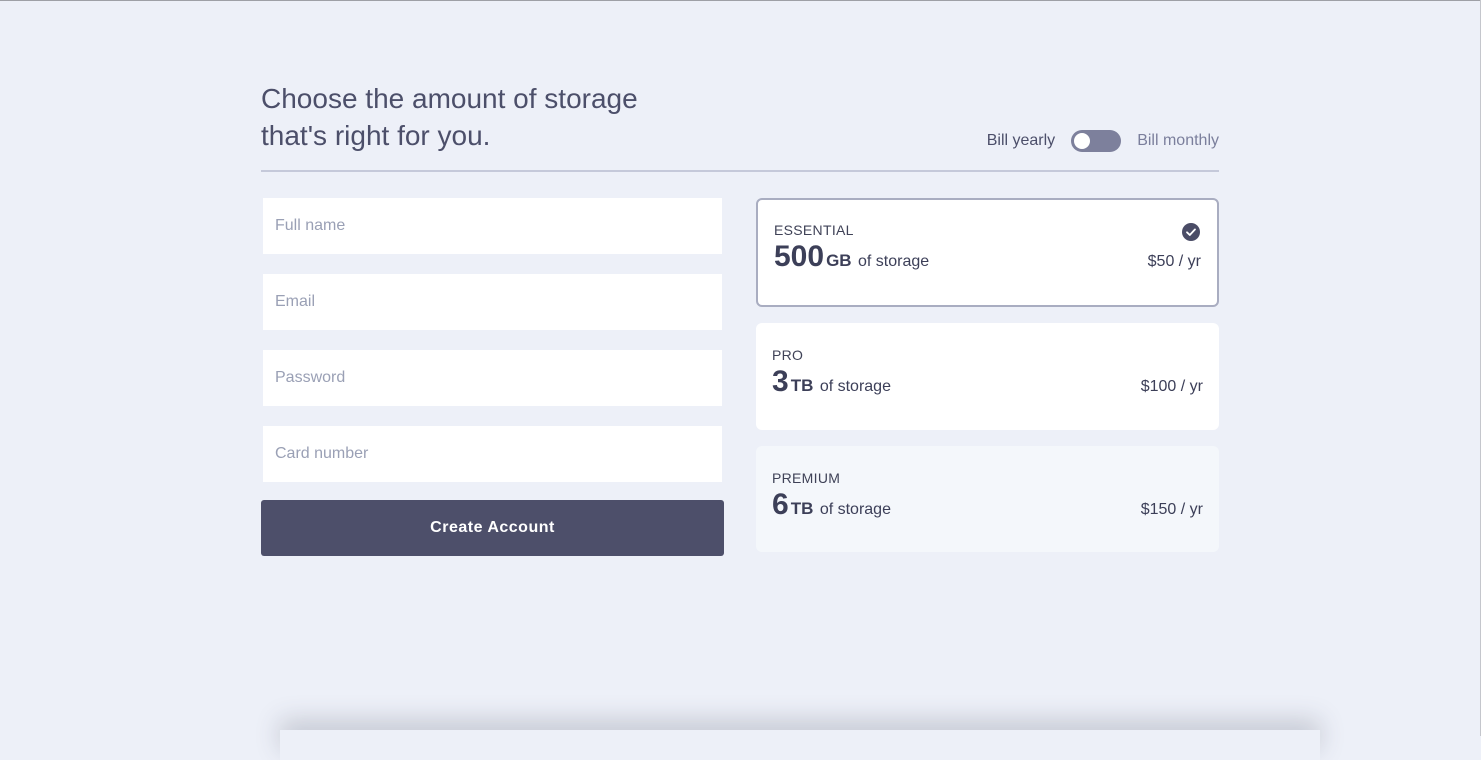  What do you see at coordinates (780, 504) in the screenshot?
I see `storage-amount: 6` at bounding box center [780, 504].